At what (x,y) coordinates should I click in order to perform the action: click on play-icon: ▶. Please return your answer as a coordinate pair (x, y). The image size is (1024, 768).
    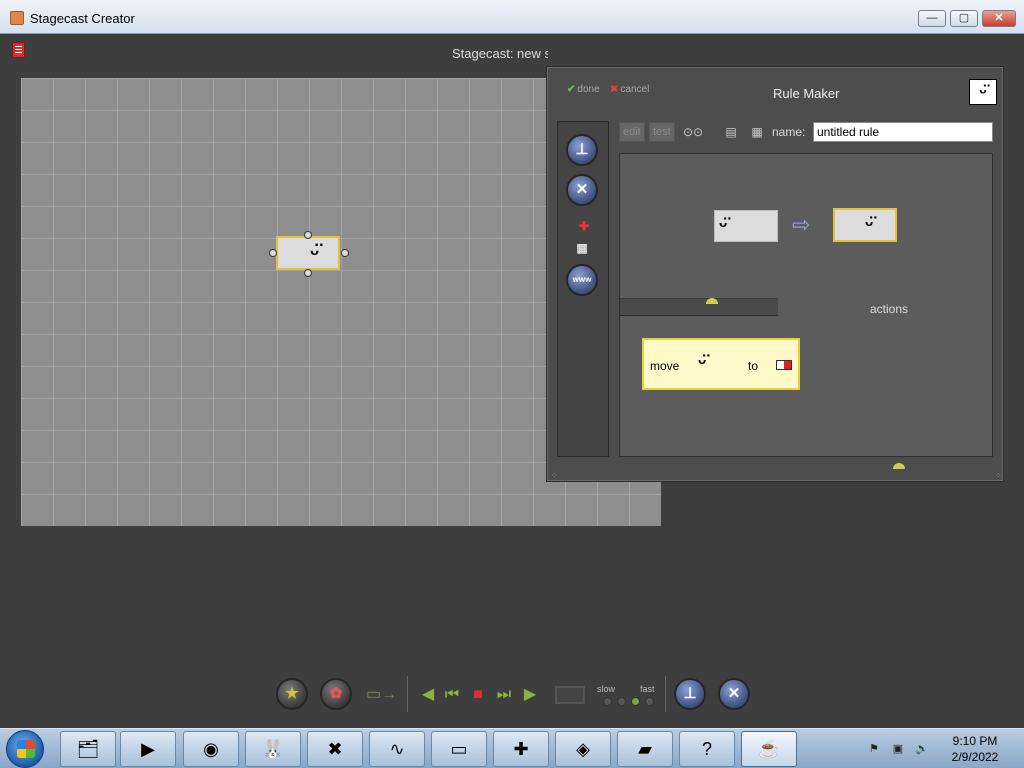
    Looking at the image, I should click on (530, 695).